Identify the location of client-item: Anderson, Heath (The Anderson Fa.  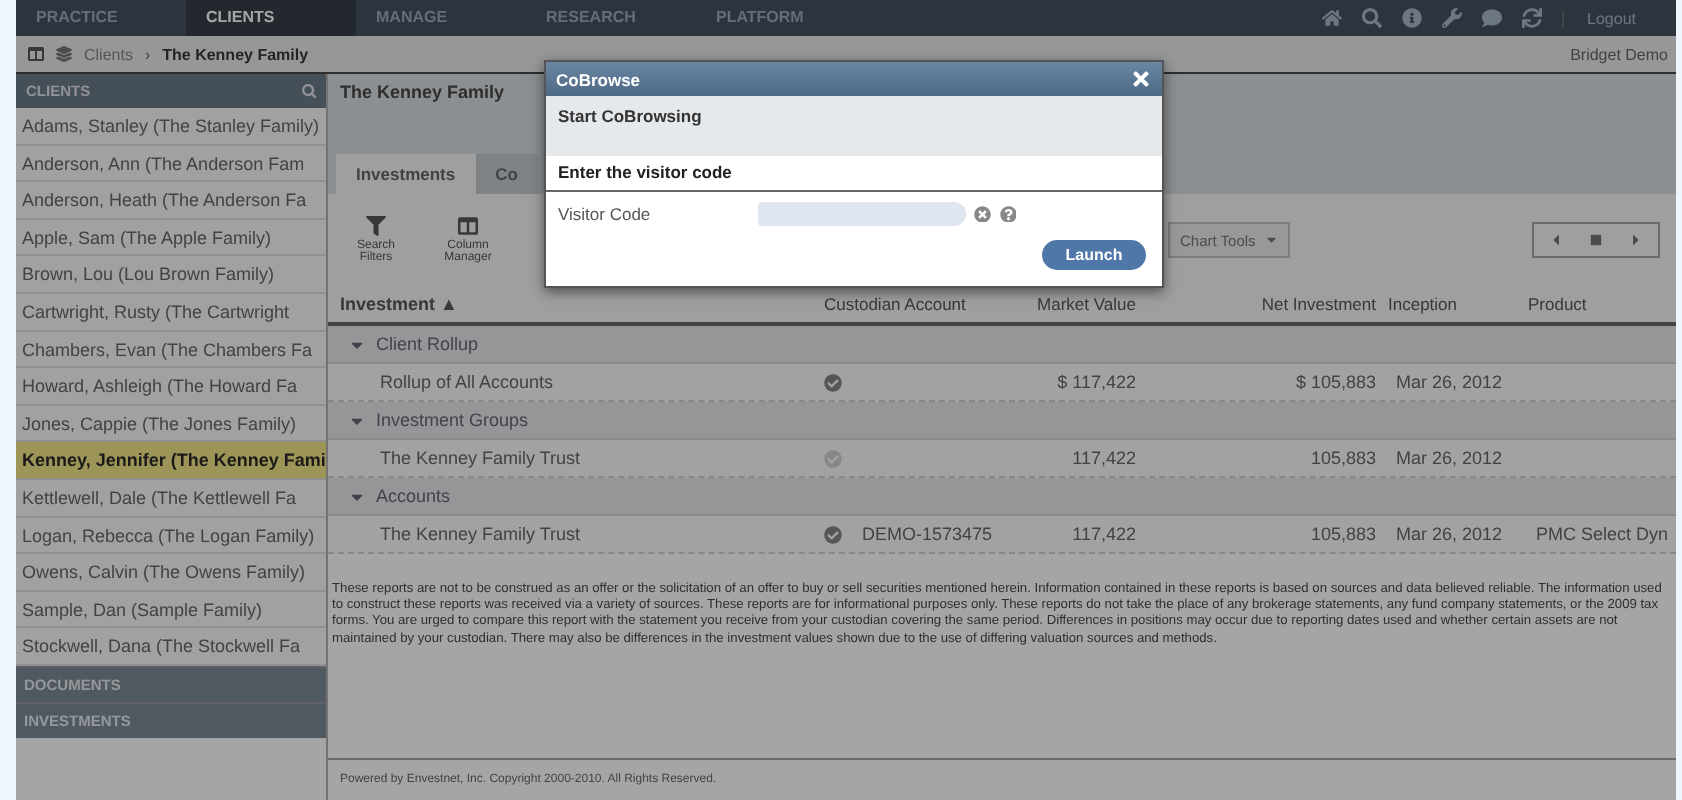
(171, 201).